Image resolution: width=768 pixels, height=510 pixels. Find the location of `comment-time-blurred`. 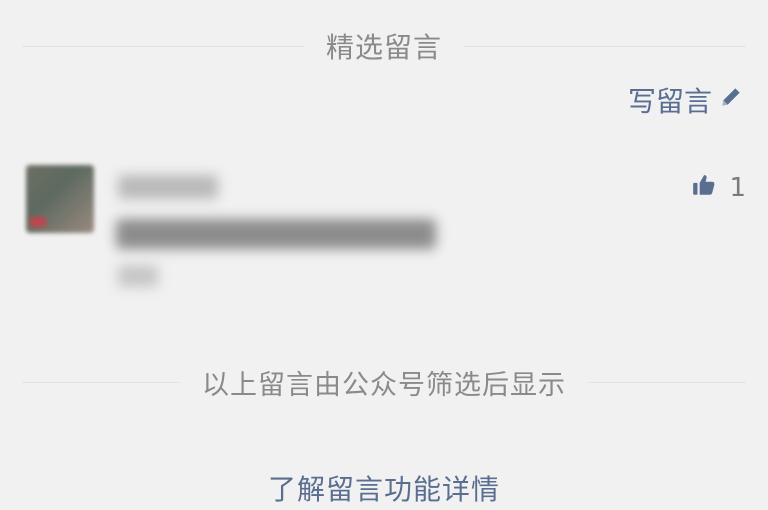

comment-time-blurred is located at coordinates (138, 276).